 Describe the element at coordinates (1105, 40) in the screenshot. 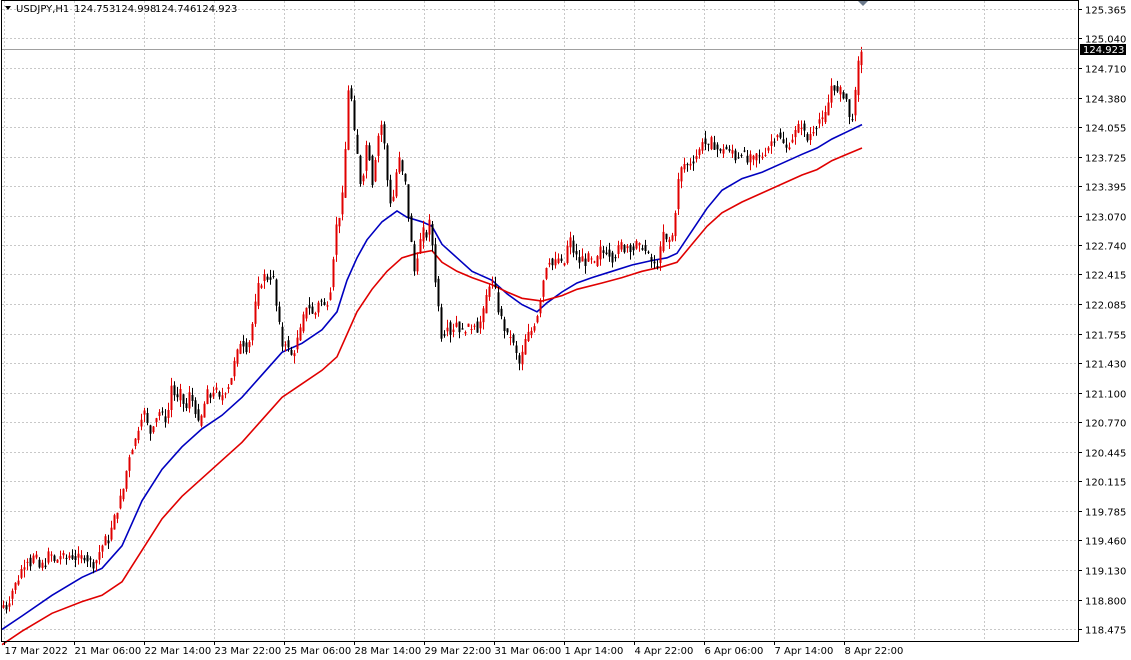

I see `price-tick-label: 125.040` at that location.